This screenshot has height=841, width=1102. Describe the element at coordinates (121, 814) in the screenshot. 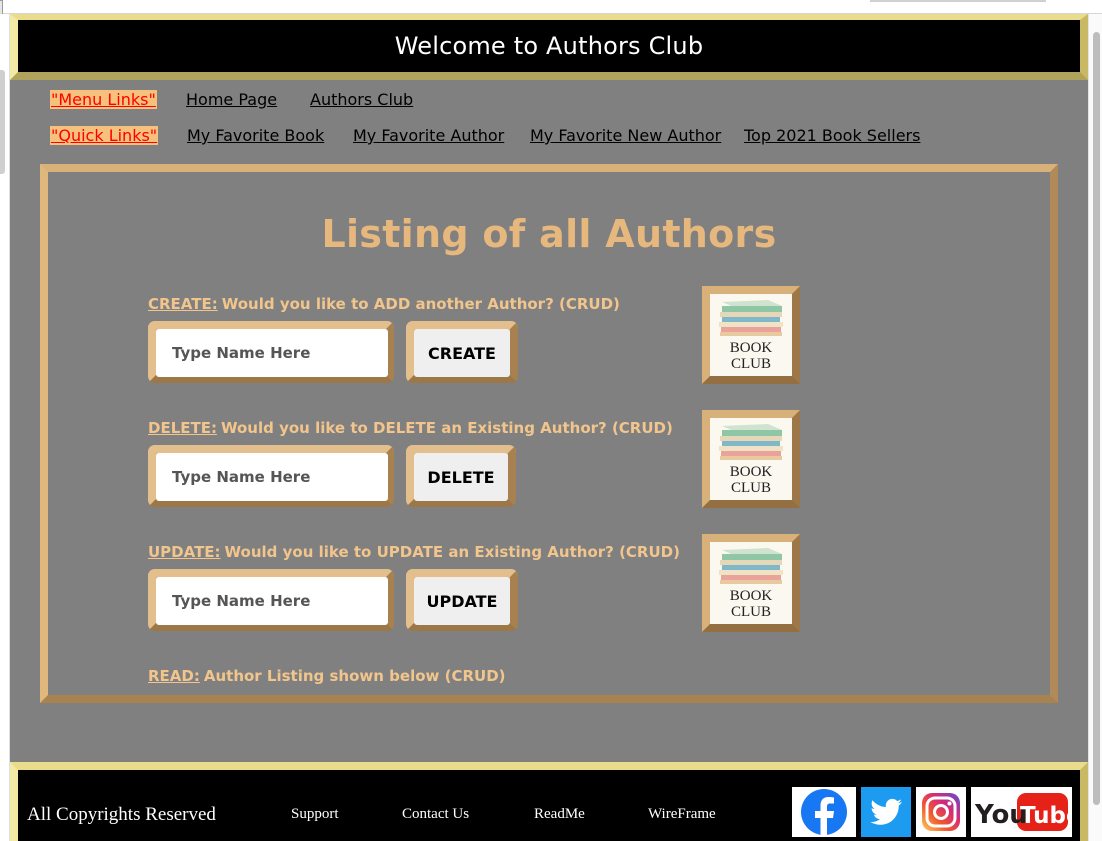

I see `copyright-text: All Copyrights Reserved` at that location.